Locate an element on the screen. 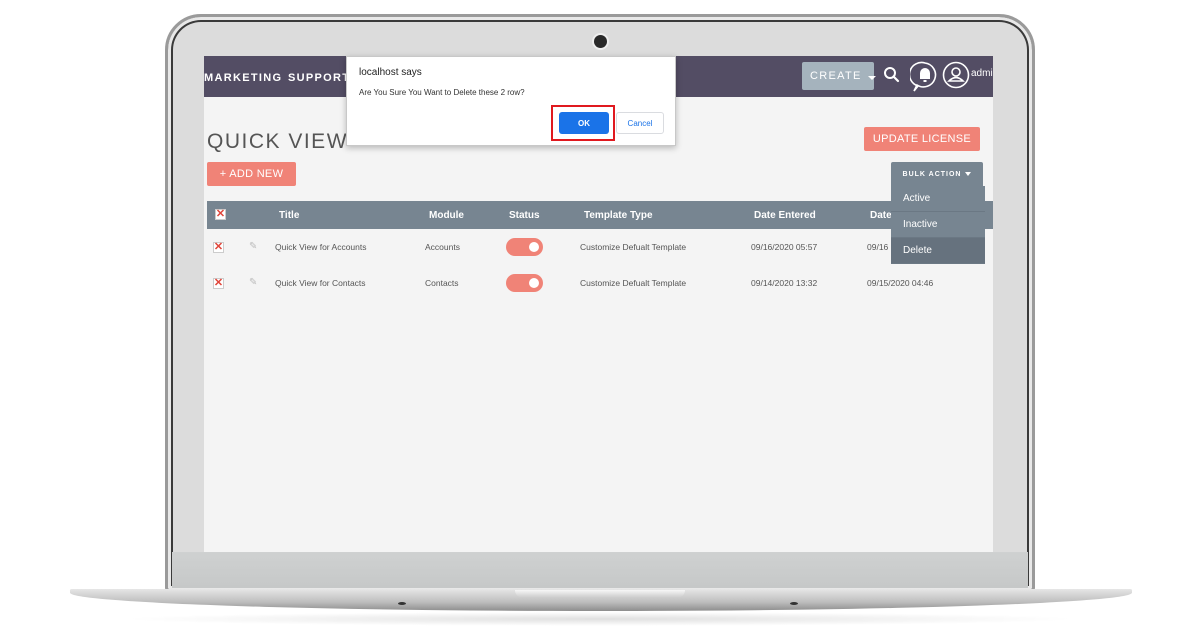  bulk-menu-item-delete: Delete is located at coordinates (938, 251).